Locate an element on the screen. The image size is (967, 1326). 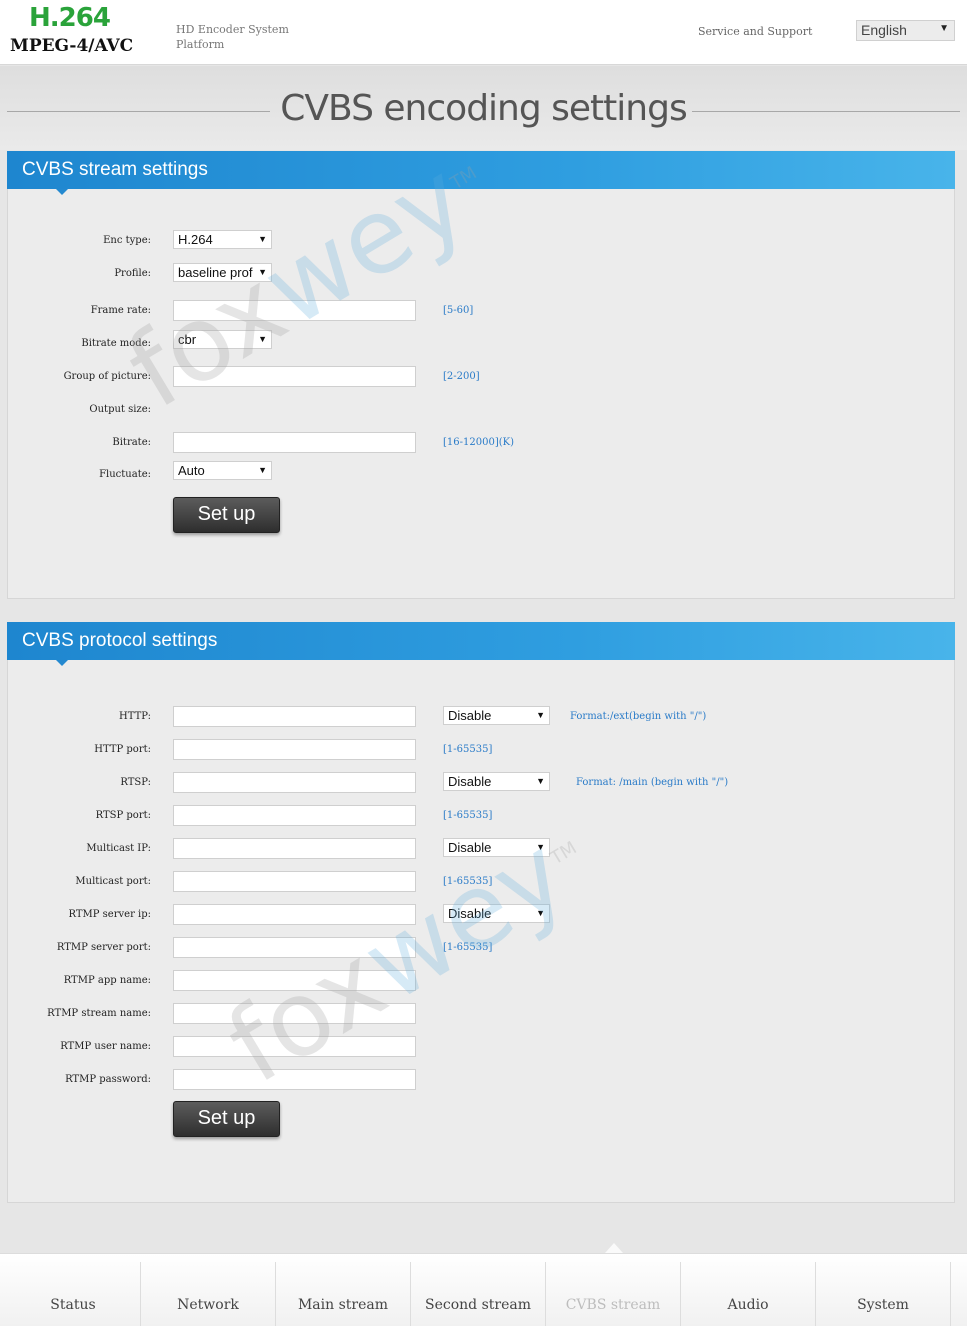
http-input is located at coordinates (294, 716).